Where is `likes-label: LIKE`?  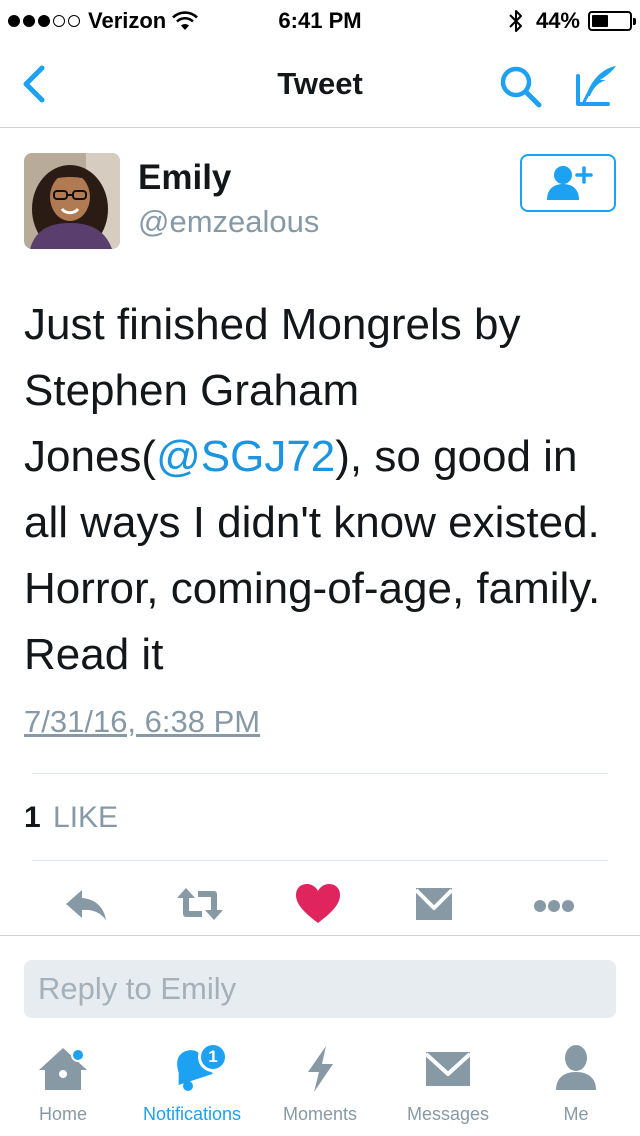 likes-label: LIKE is located at coordinates (86, 817).